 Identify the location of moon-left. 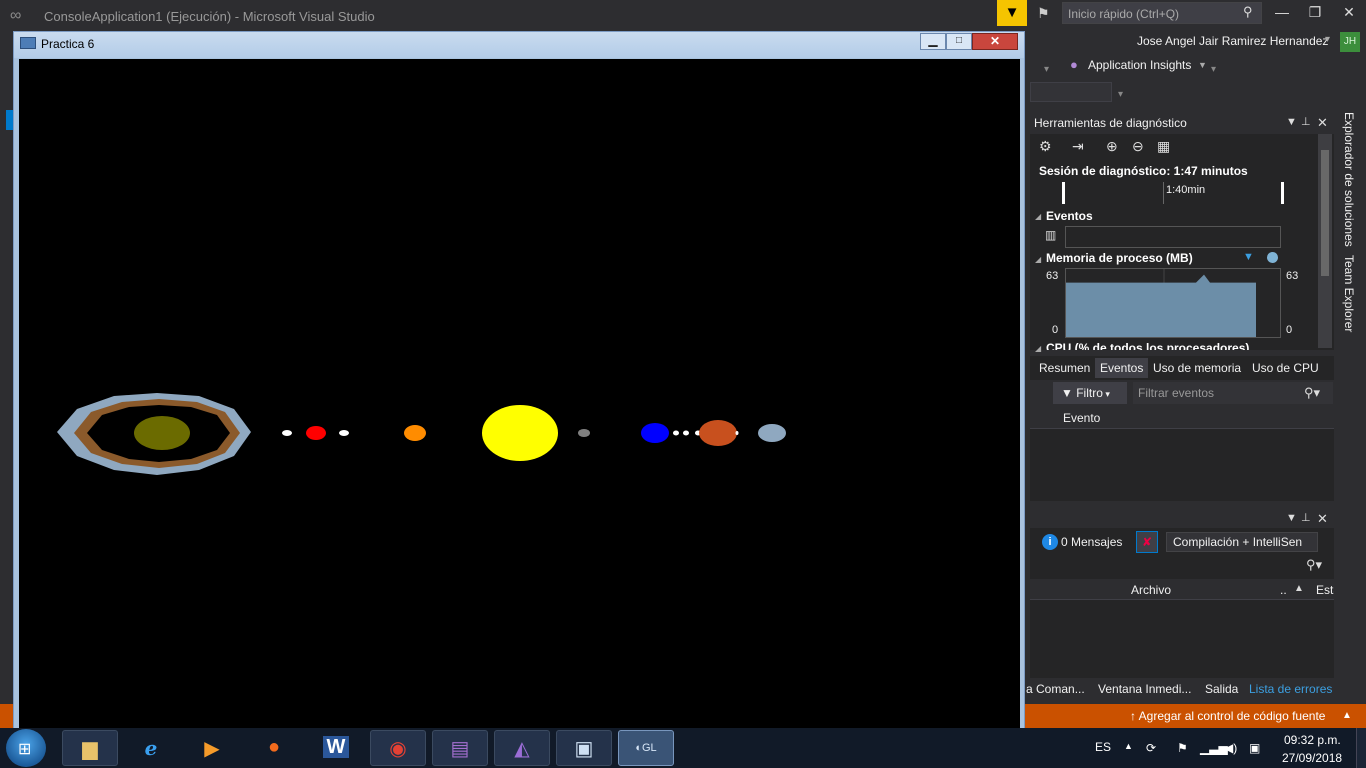
(287, 433).